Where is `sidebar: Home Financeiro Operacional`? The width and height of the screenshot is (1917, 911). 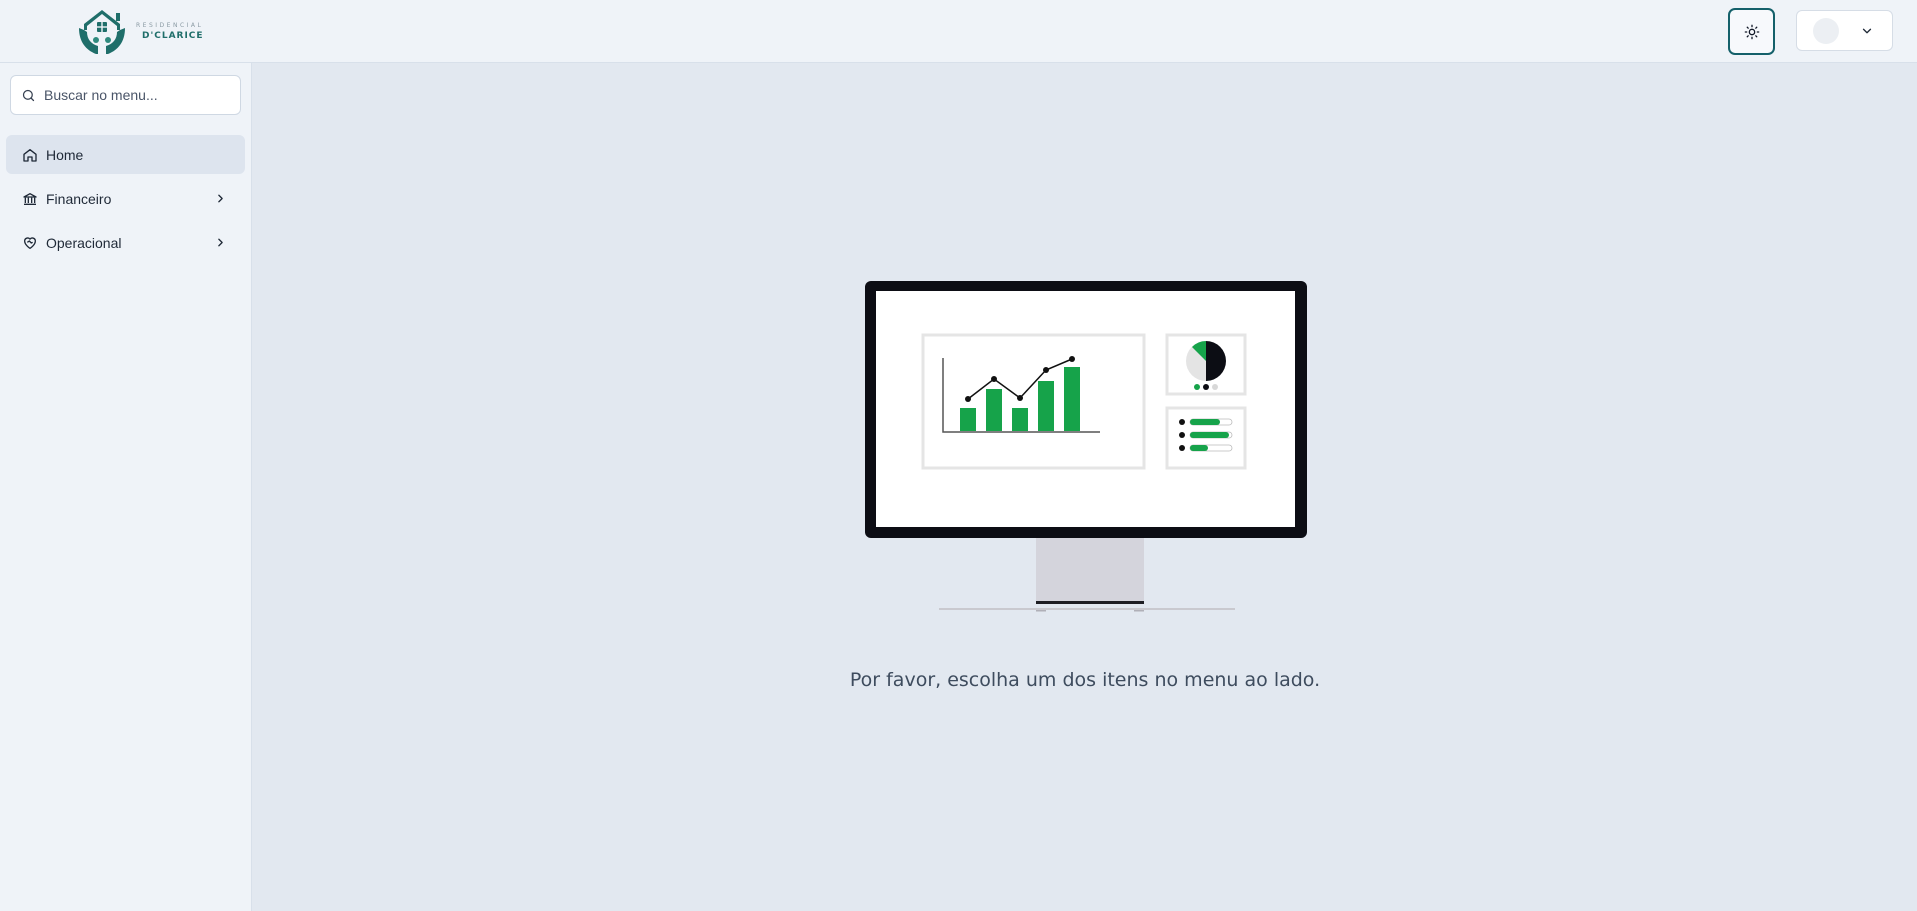 sidebar: Home Financeiro Operacional is located at coordinates (126, 487).